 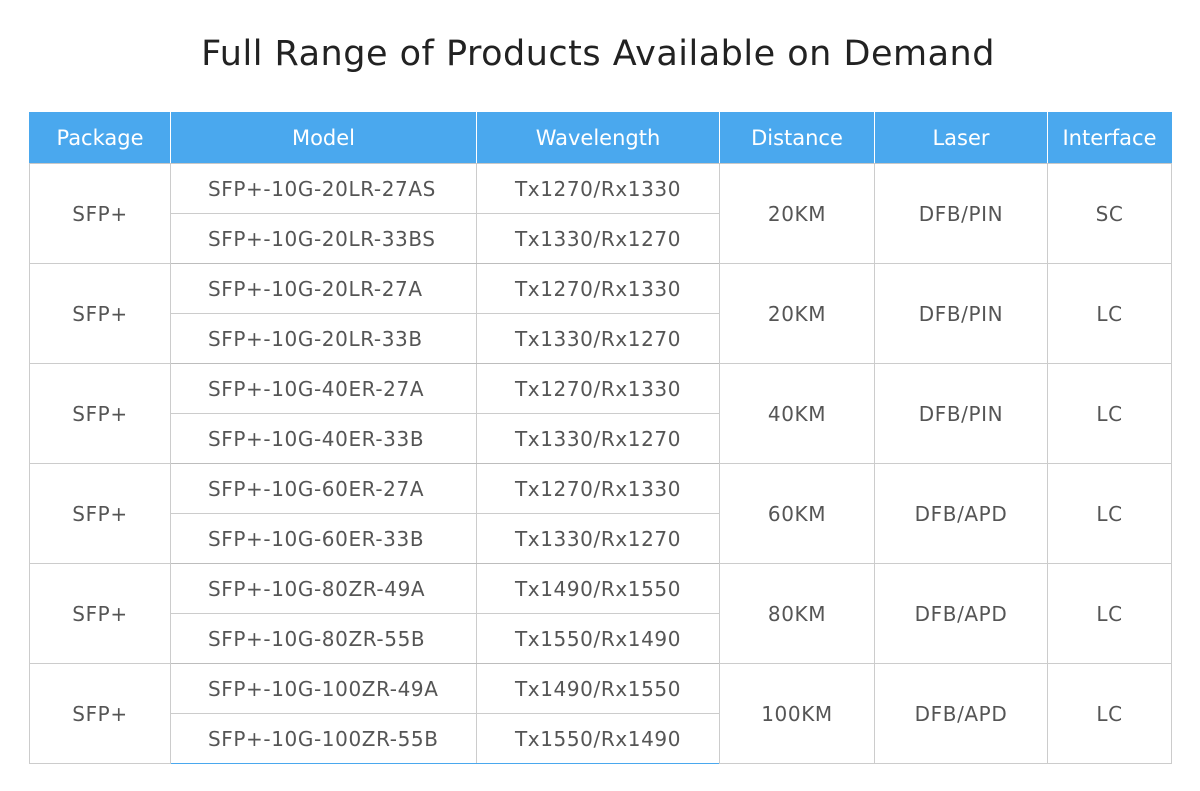 I want to click on model-cell: SFP+-10G-40ER-27A, so click(x=323, y=388).